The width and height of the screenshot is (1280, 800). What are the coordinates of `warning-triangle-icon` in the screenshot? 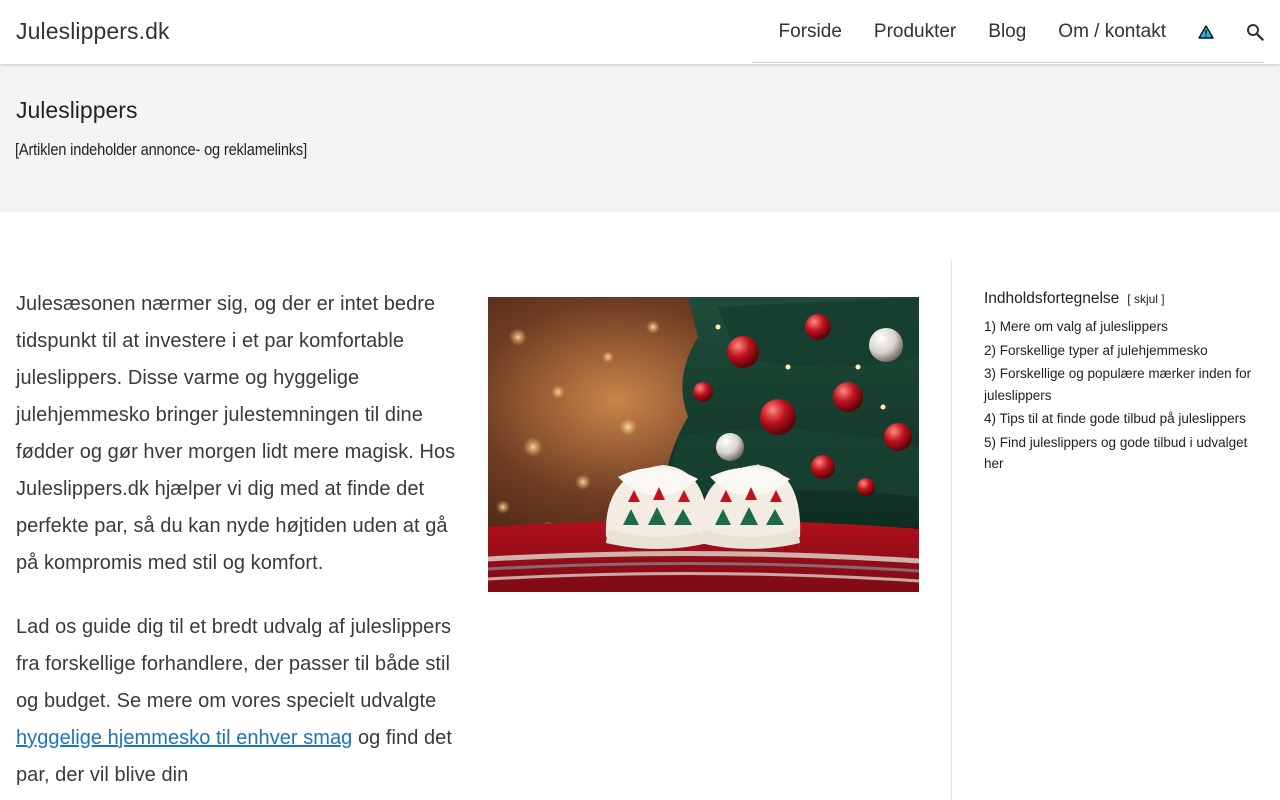 It's located at (1206, 32).